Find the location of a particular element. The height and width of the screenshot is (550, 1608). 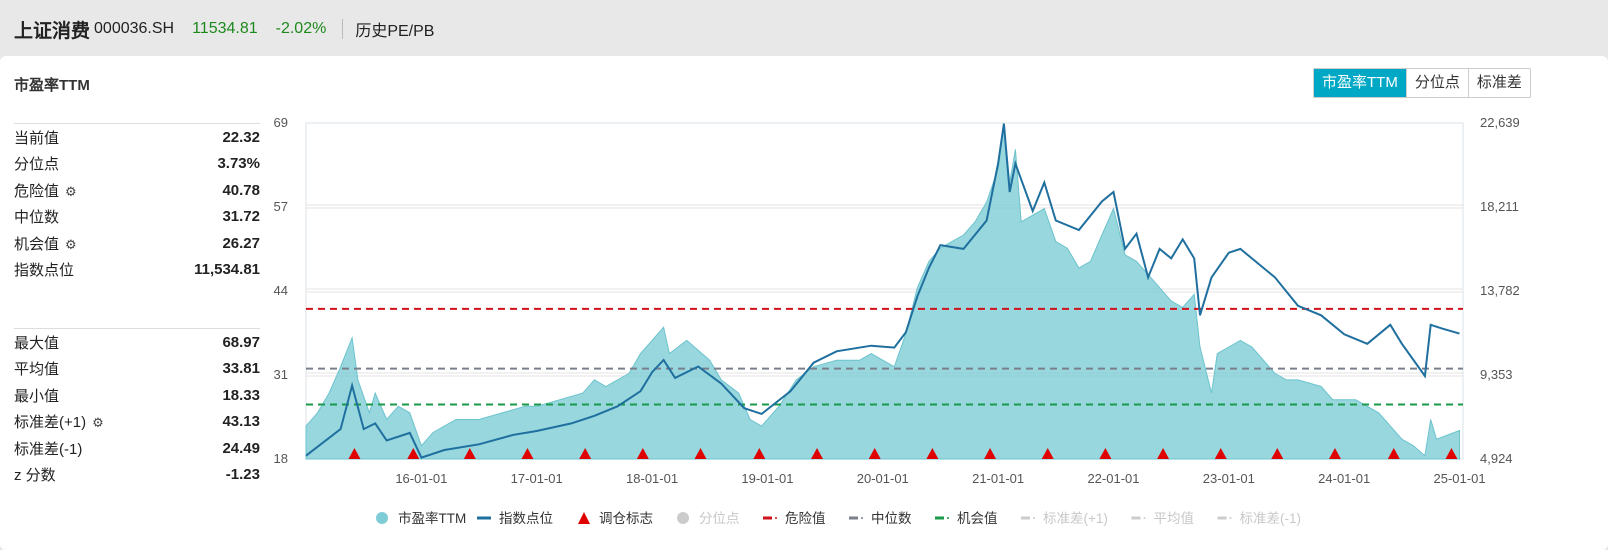

y-right-tick: 13,782 is located at coordinates (1500, 290).